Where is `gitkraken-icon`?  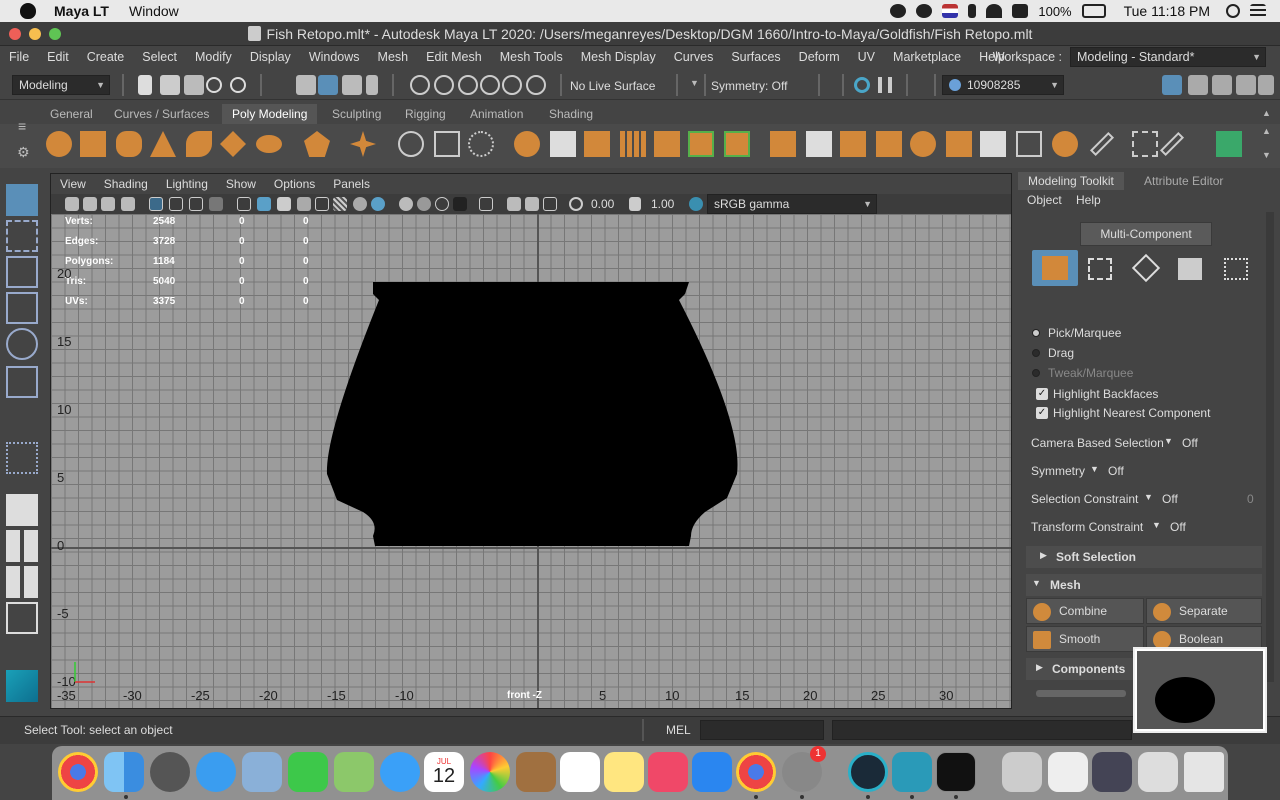 gitkraken-icon is located at coordinates (868, 772).